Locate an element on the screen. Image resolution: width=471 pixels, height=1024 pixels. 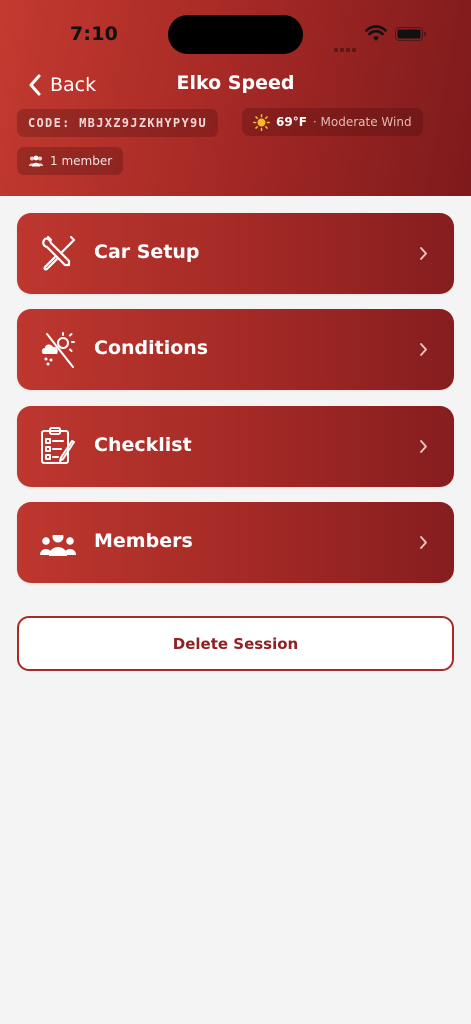
members-count-badge: 1 member is located at coordinates (70, 161).